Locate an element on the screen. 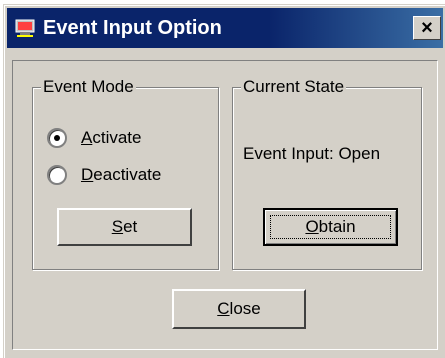  focus-ring is located at coordinates (330, 227).